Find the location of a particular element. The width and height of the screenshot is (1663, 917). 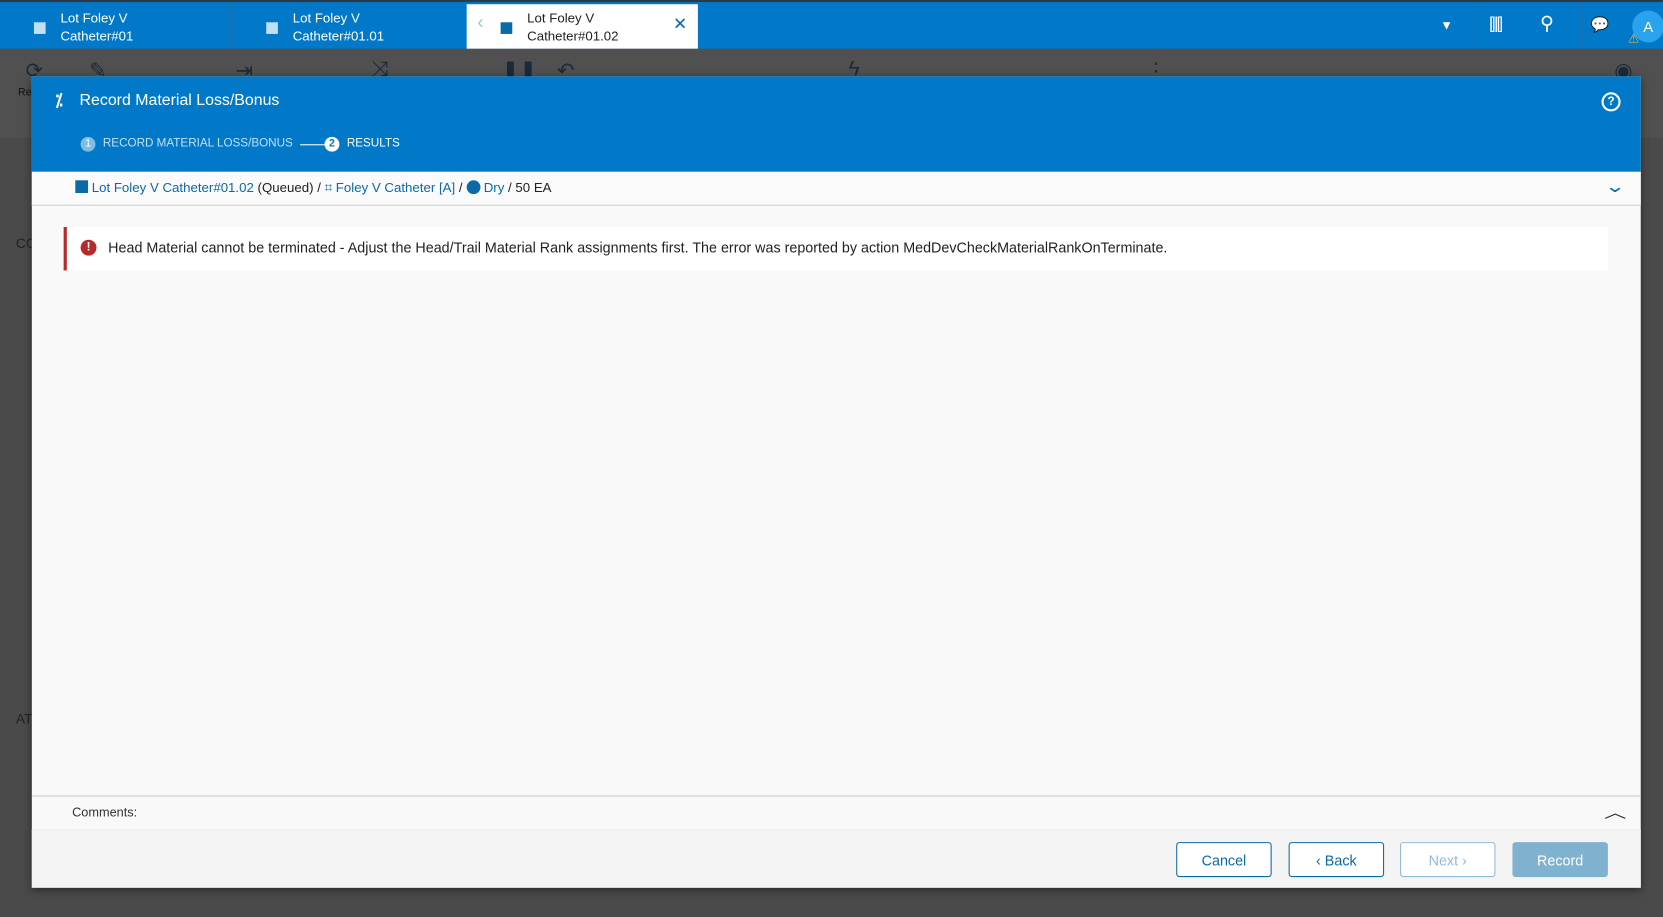

tab-lot-01-01: Lot Foley V Catheter#01.01 is located at coordinates (347, 26).